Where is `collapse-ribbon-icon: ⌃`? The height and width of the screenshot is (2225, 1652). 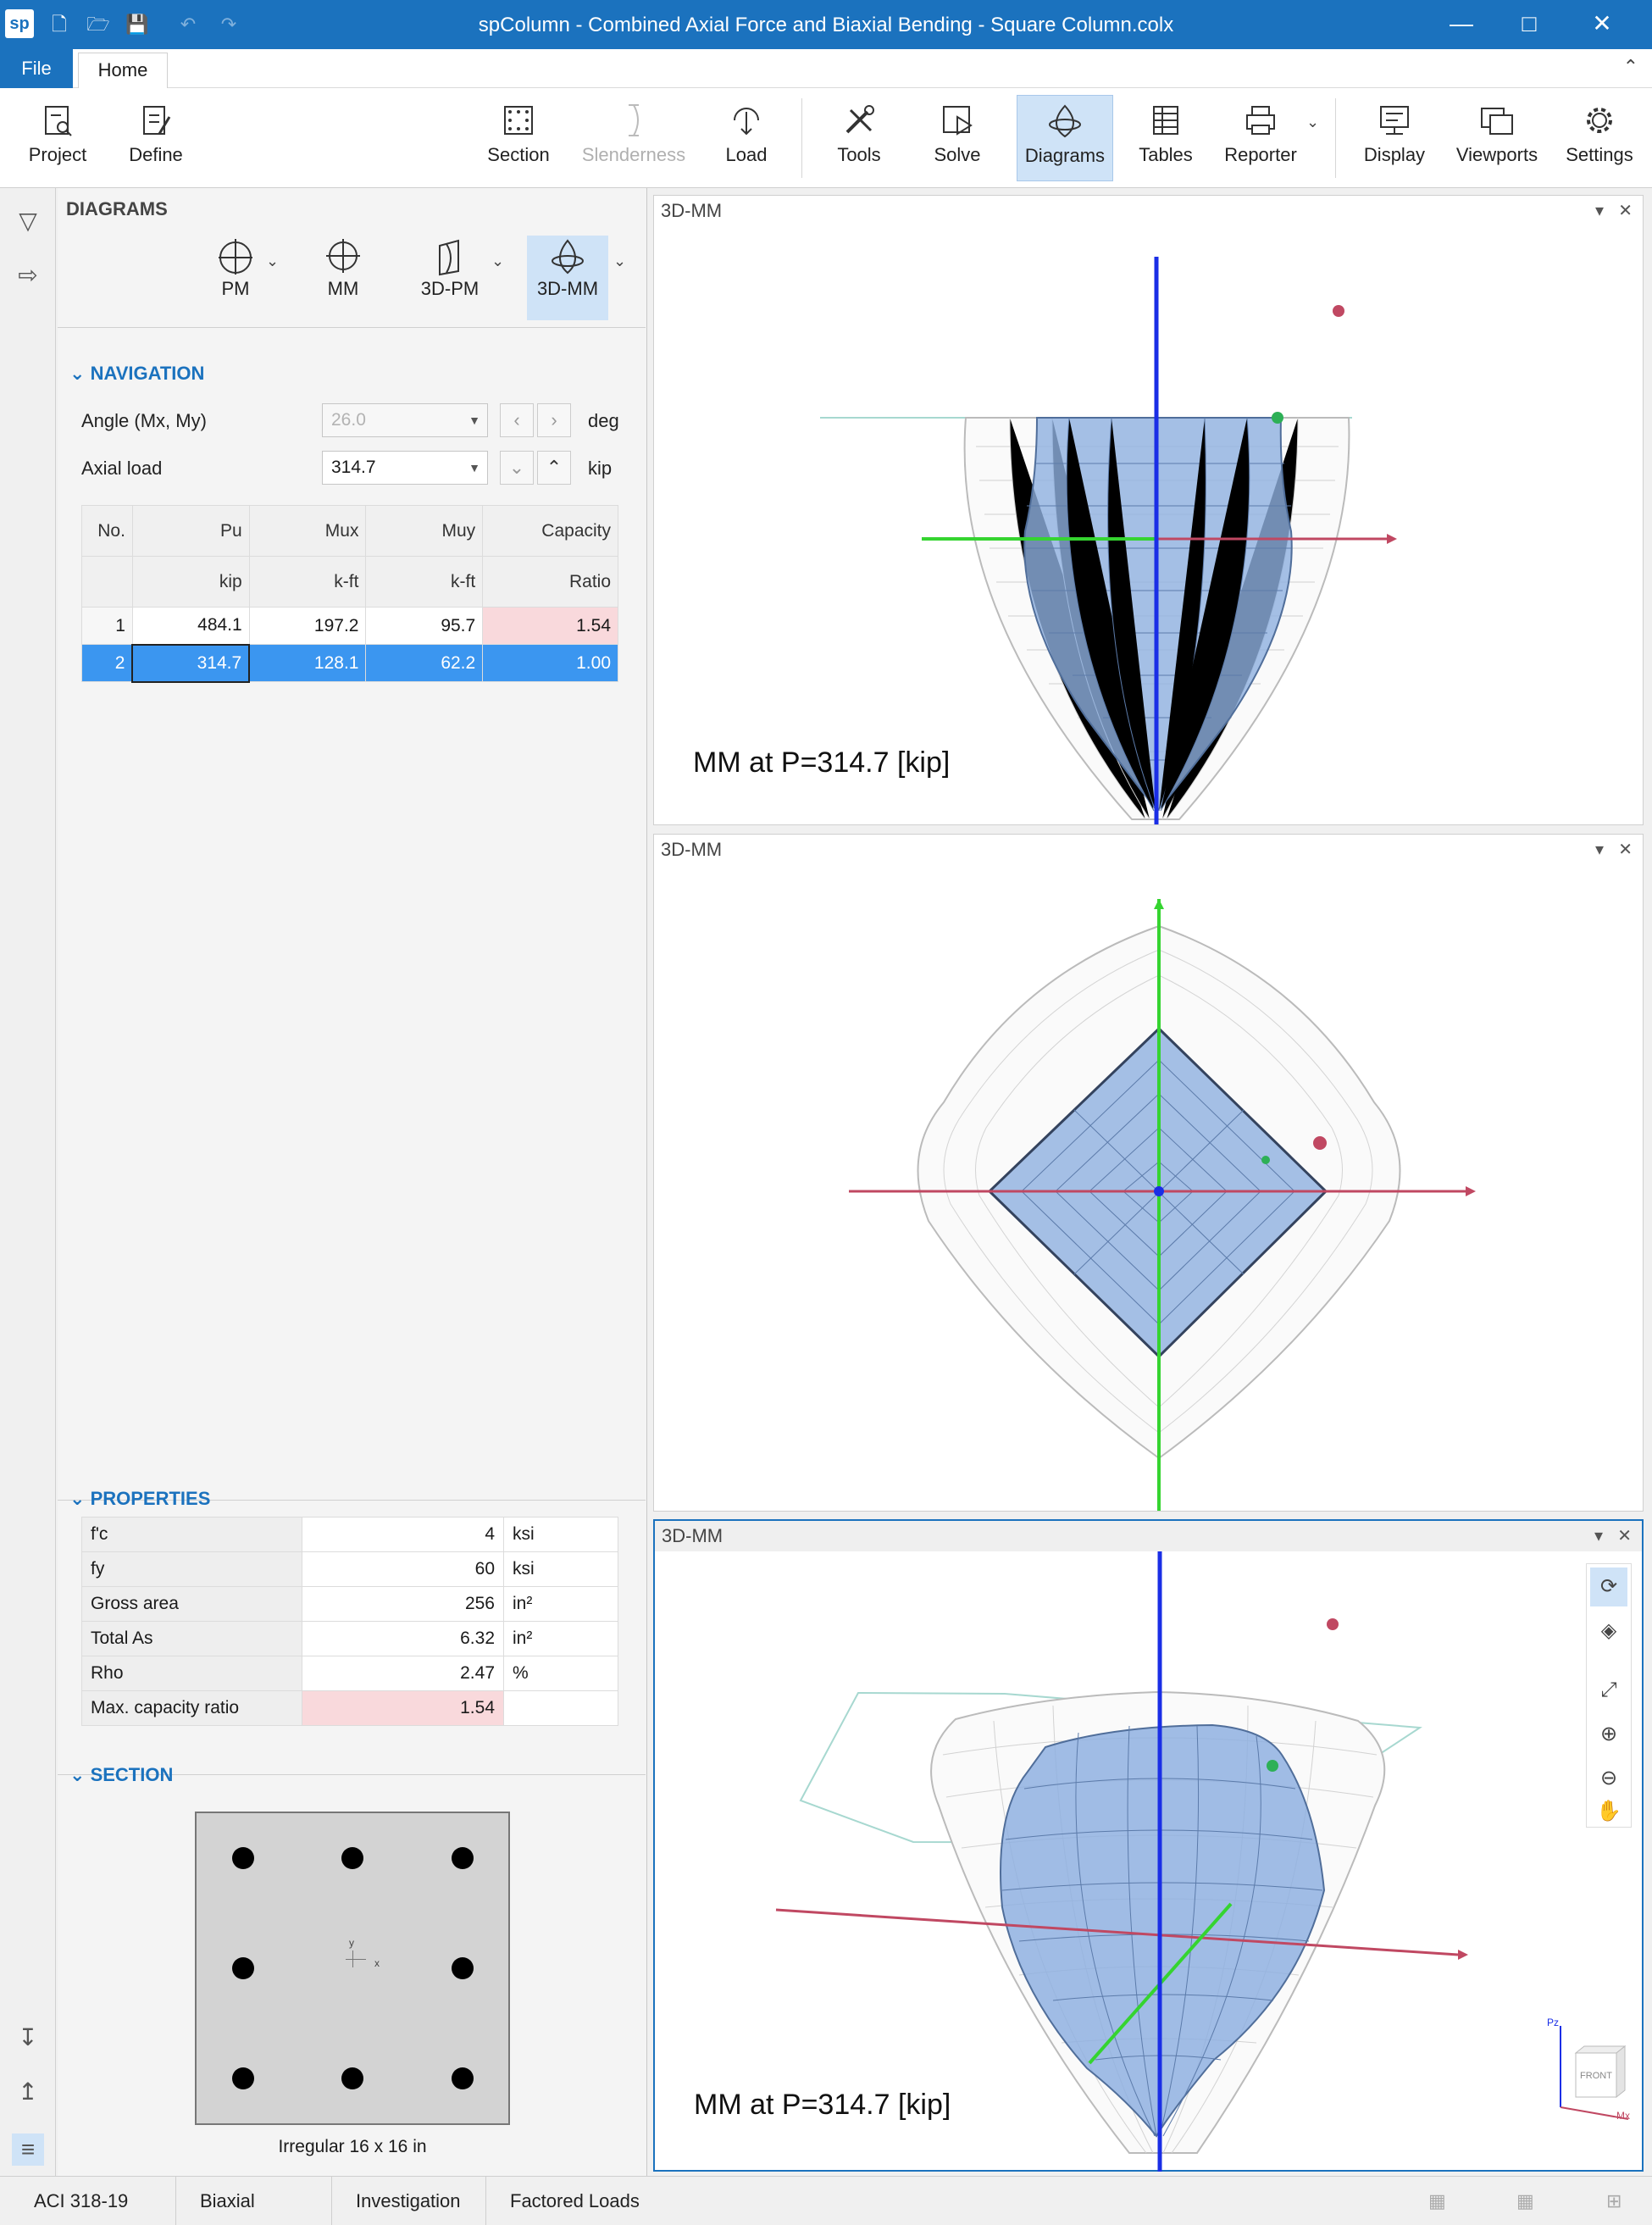
collapse-ribbon-icon: ⌃ is located at coordinates (1631, 67).